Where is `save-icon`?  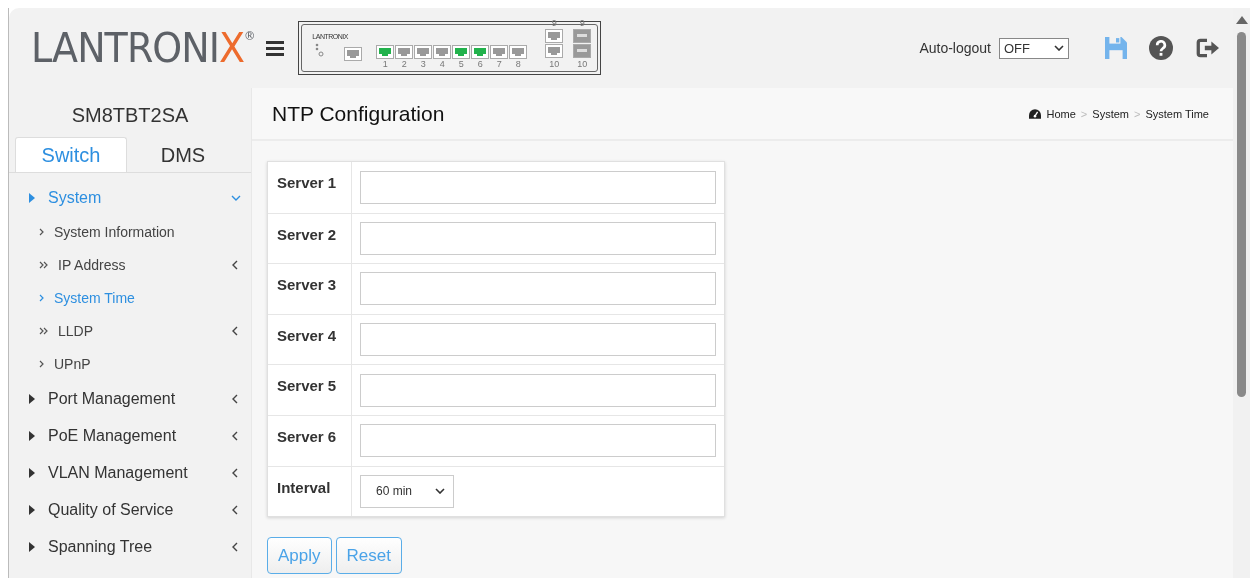
save-icon is located at coordinates (1116, 48).